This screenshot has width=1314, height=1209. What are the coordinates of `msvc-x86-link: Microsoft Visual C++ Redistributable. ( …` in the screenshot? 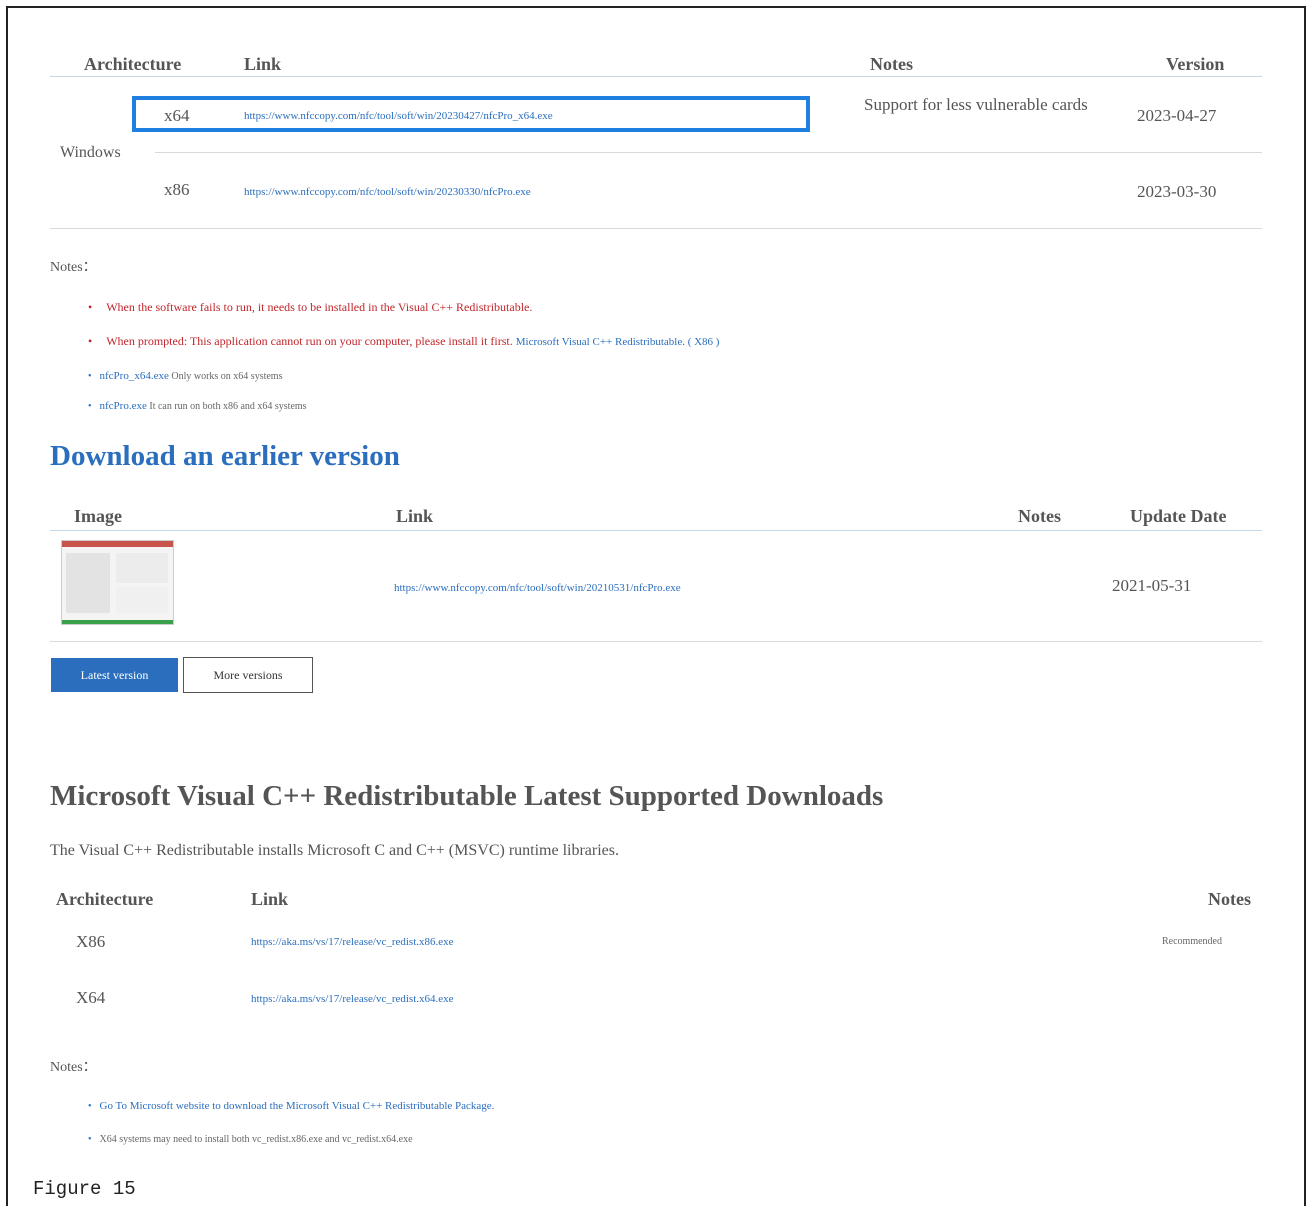 It's located at (618, 342).